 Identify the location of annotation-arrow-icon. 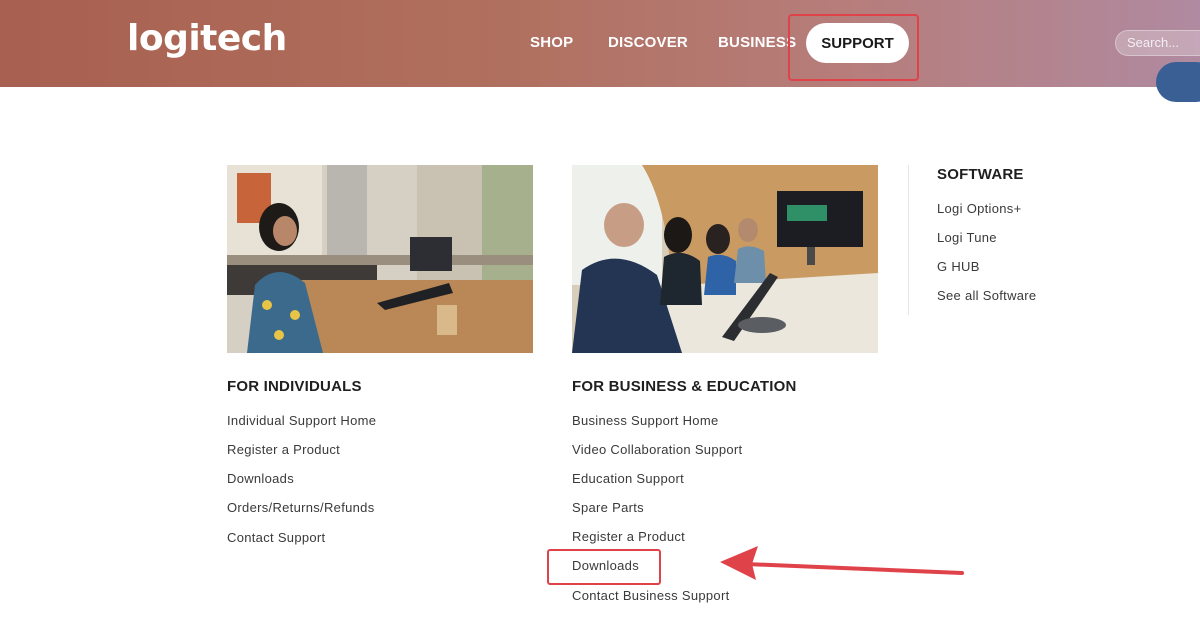
(842, 563).